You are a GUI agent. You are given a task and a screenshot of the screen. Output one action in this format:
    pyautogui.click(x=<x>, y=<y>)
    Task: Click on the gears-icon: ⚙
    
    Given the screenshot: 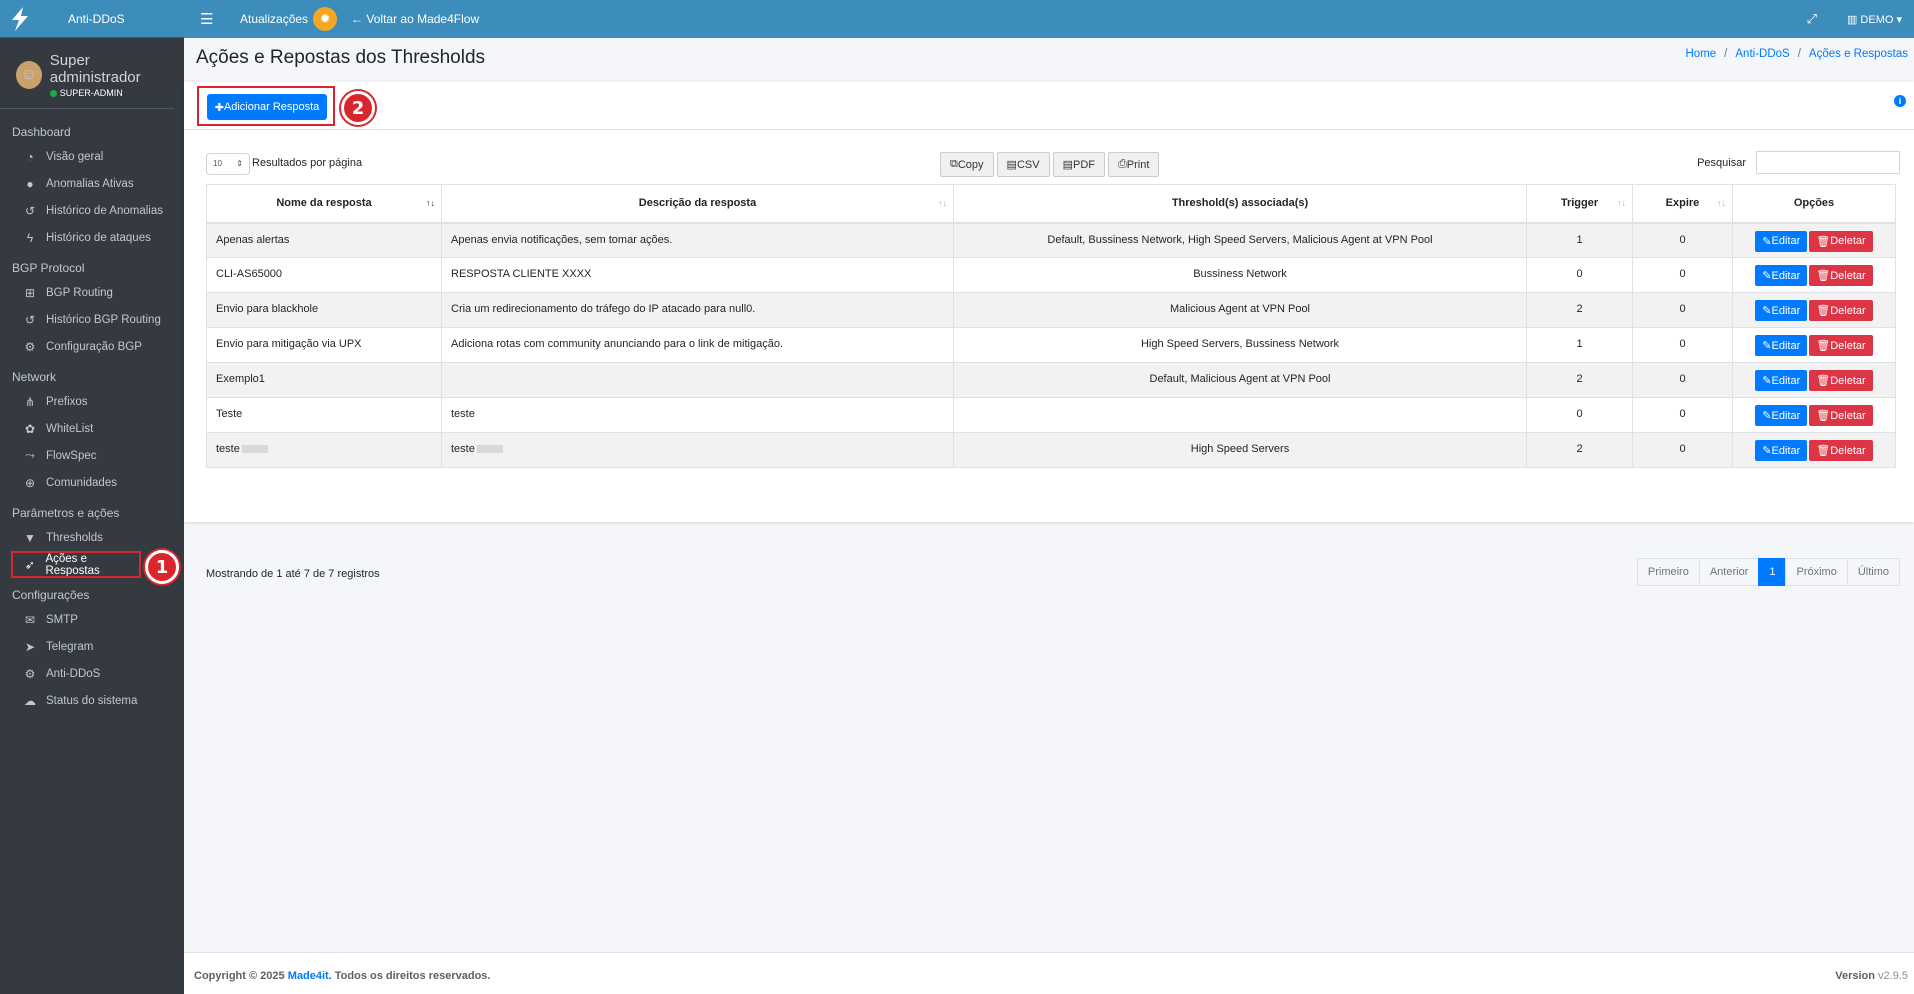 What is the action you would take?
    pyautogui.click(x=30, y=673)
    